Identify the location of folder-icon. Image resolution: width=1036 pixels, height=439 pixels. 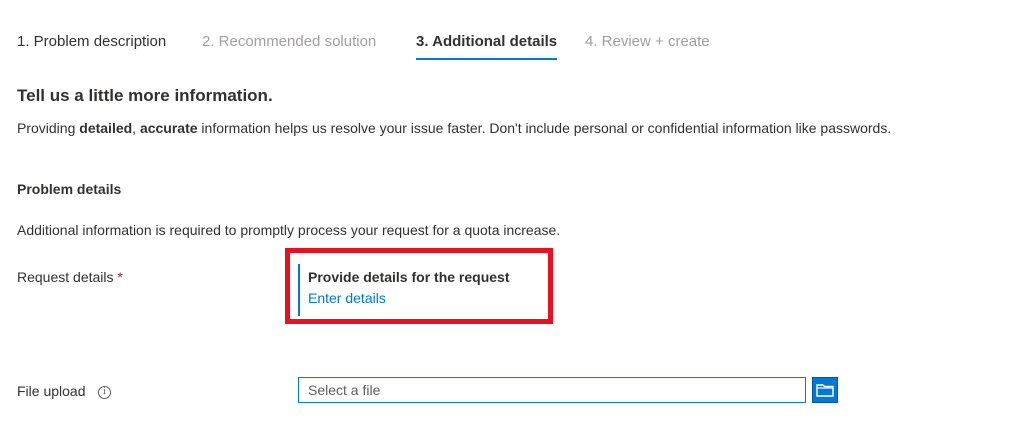
(825, 390).